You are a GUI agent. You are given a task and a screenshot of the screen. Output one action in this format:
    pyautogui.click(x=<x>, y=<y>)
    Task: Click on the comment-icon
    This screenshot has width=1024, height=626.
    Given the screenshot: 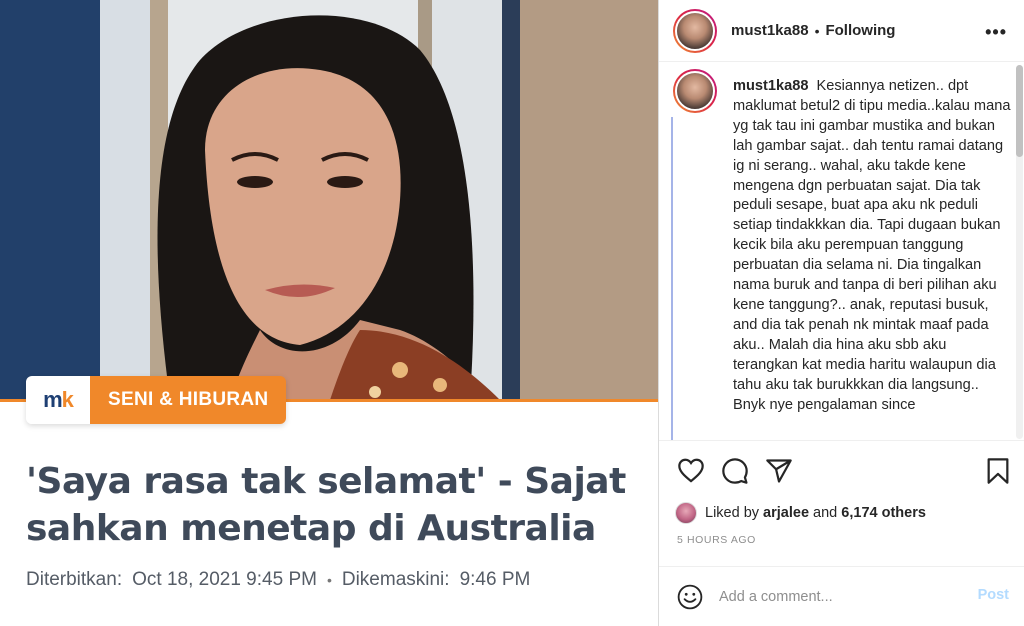 What is the action you would take?
    pyautogui.click(x=735, y=471)
    